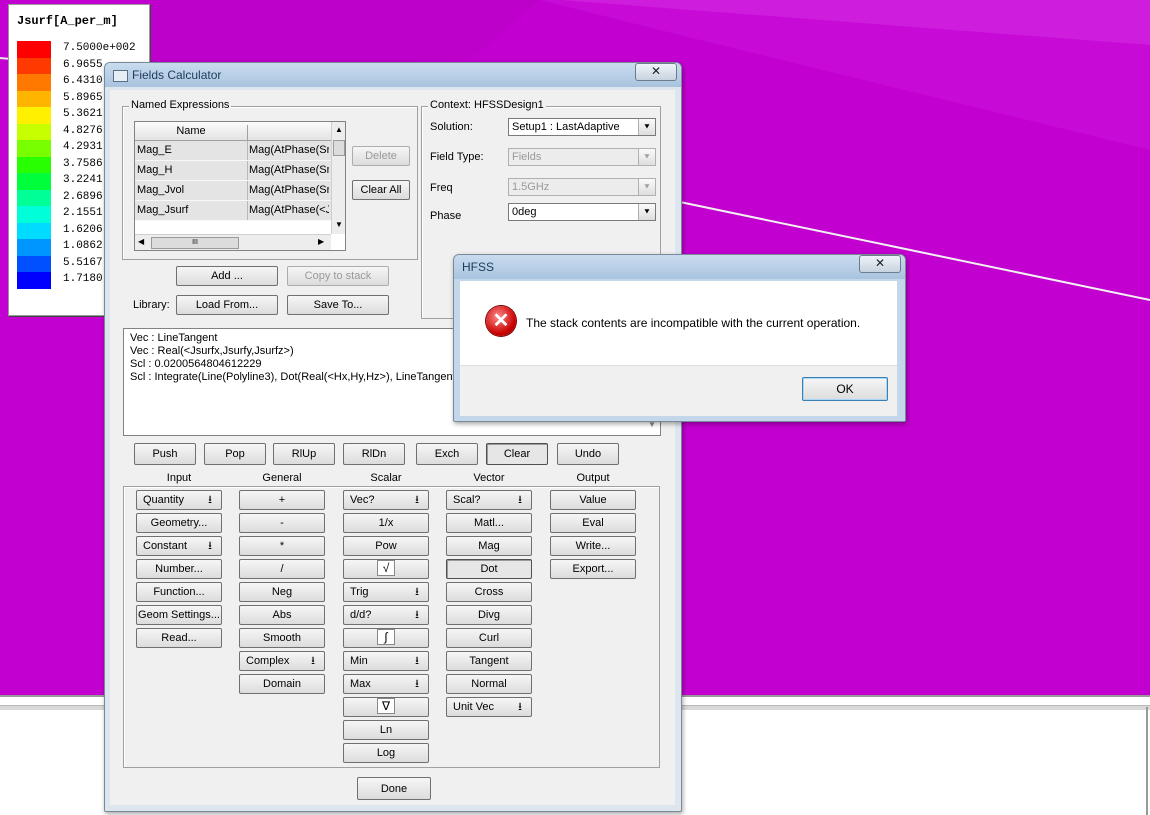  Describe the element at coordinates (304, 454) in the screenshot. I see `rlup-button: RlUp` at that location.